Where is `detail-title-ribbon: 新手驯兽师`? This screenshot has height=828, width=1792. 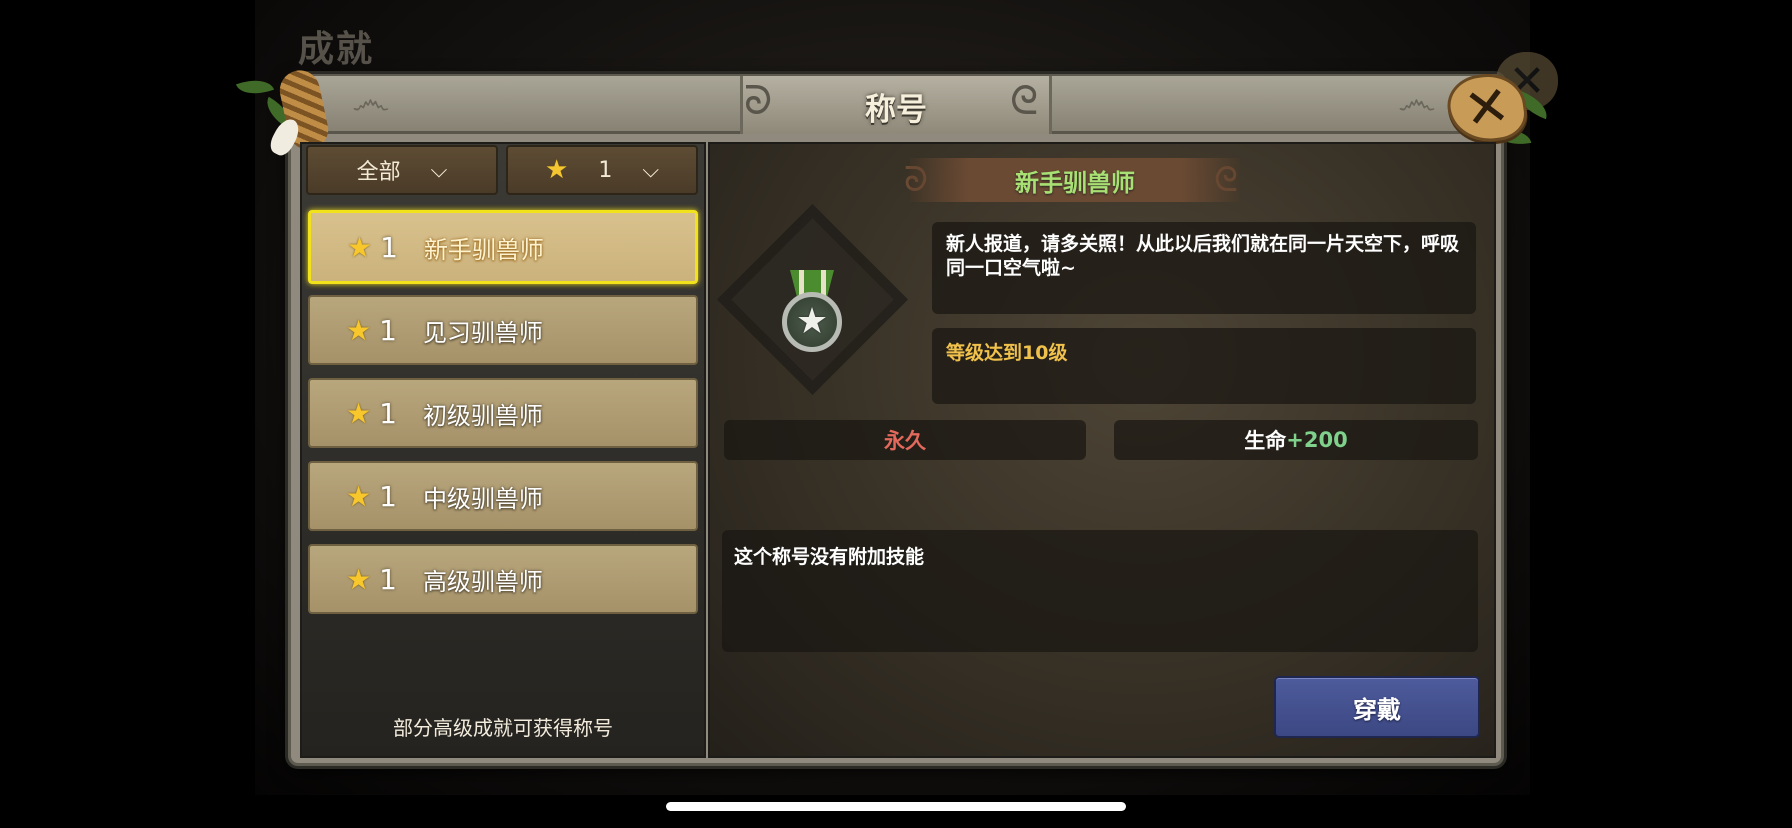
detail-title-ribbon: 新手驯兽师 is located at coordinates (1075, 180).